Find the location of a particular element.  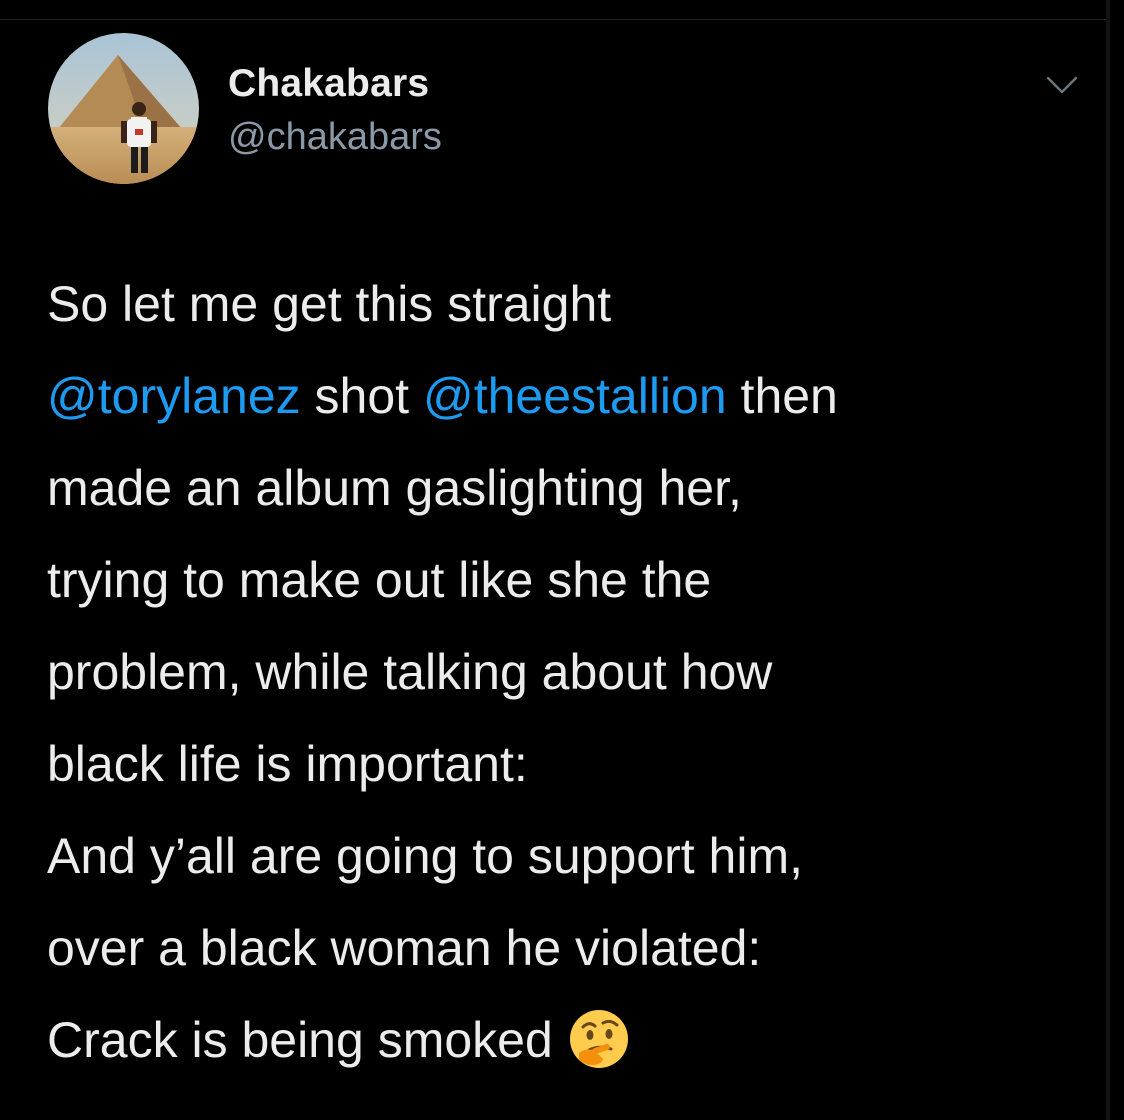

chevron-down-icon is located at coordinates (1062, 86).